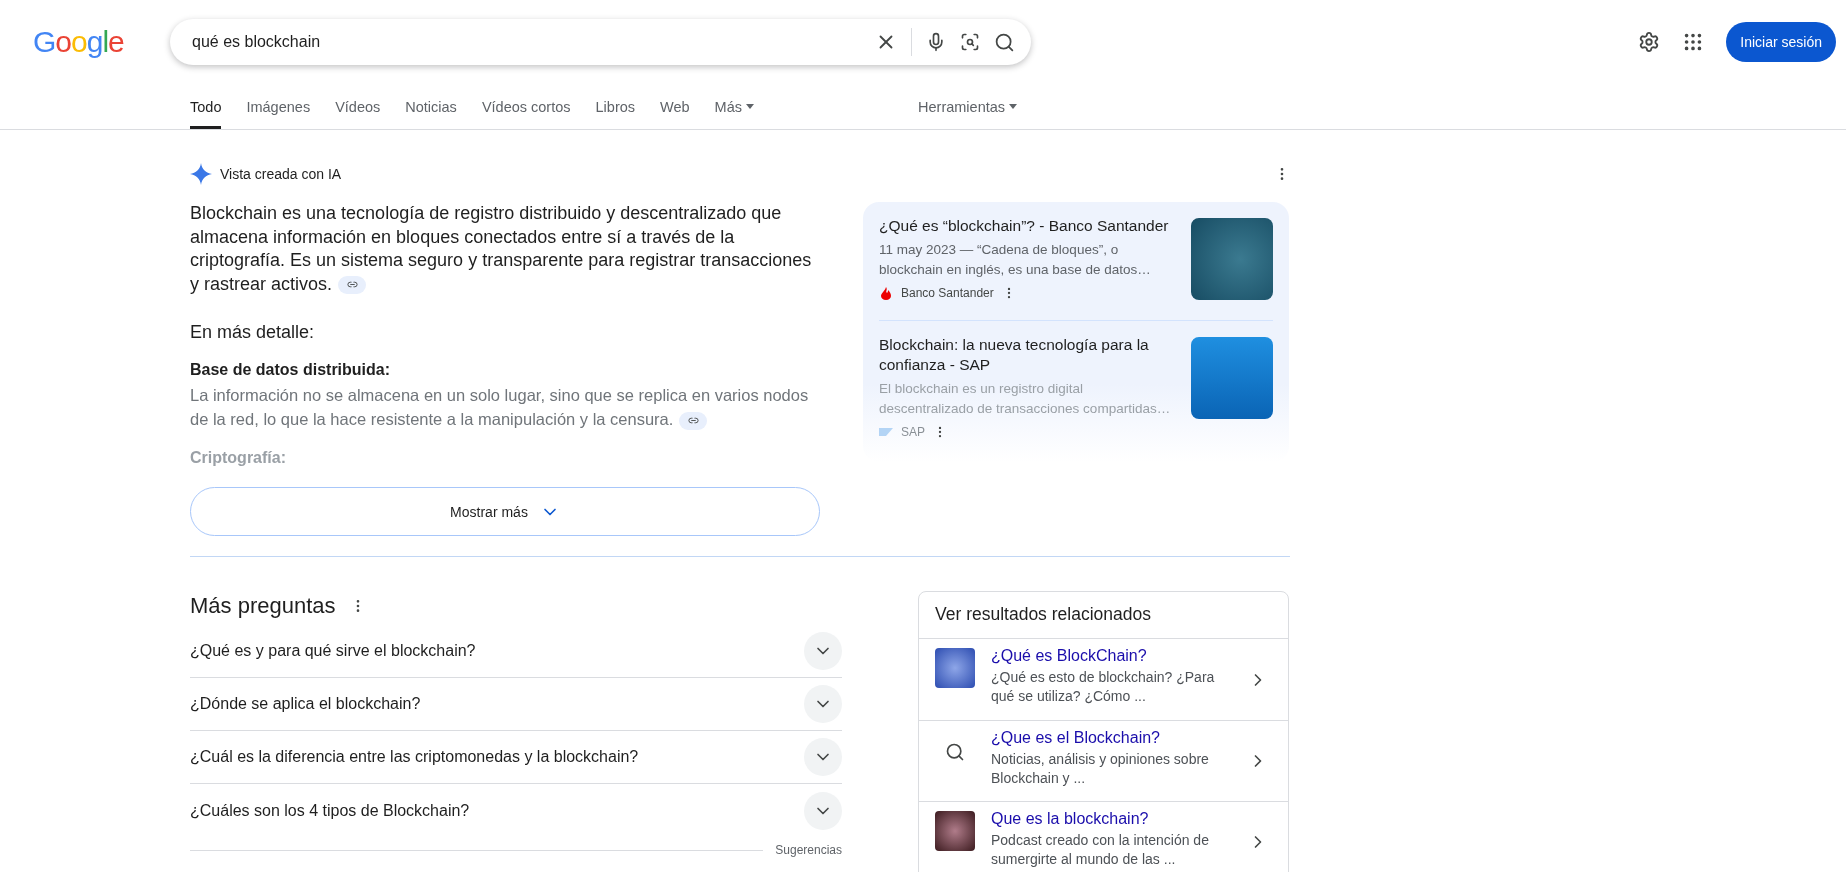 The height and width of the screenshot is (872, 1846). Describe the element at coordinates (278, 106) in the screenshot. I see `search-tab: Imágenes` at that location.